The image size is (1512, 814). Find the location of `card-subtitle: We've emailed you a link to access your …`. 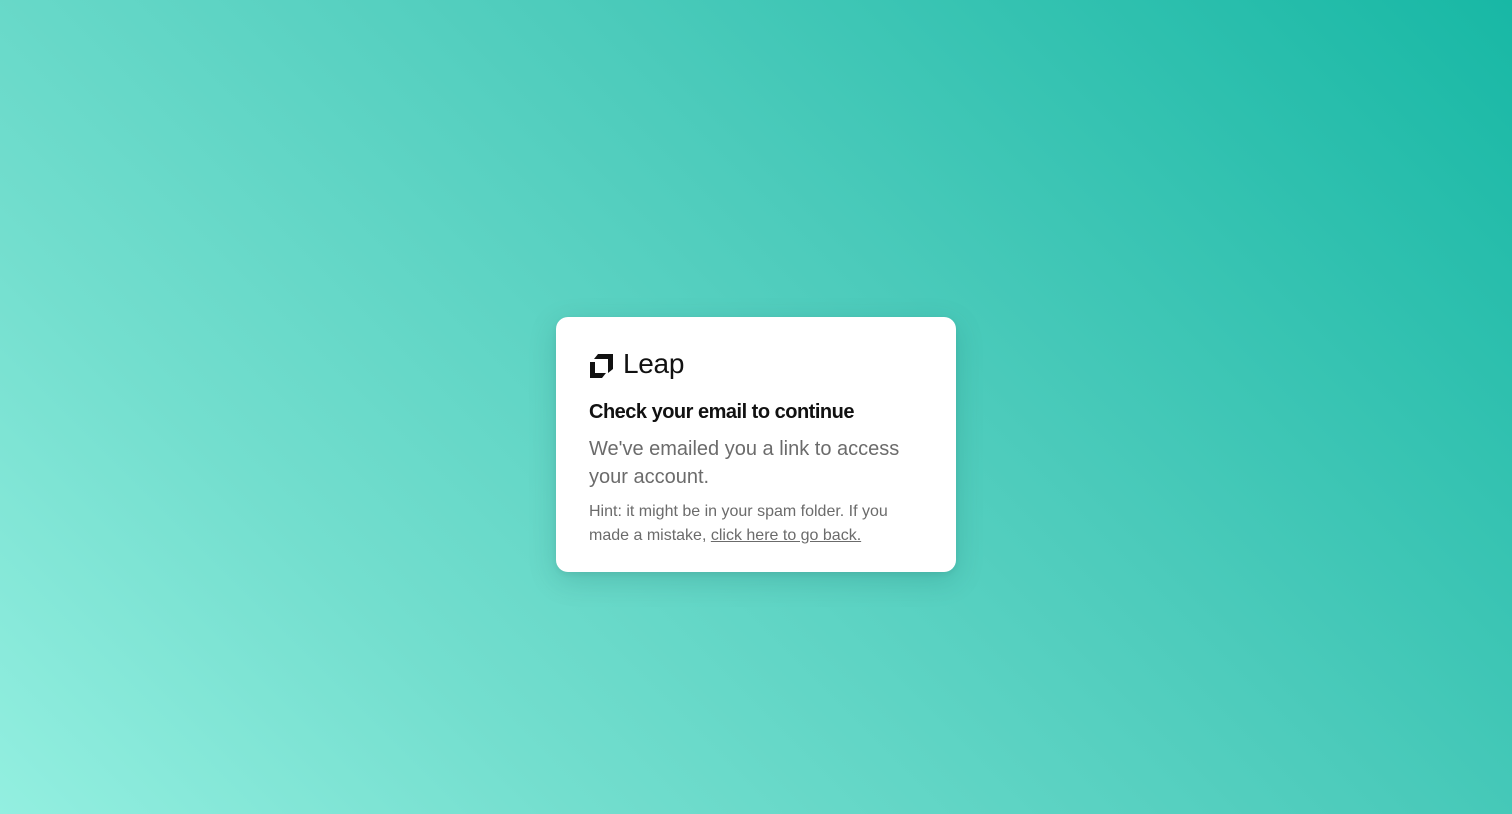

card-subtitle: We've emailed you a link to access your … is located at coordinates (744, 463).